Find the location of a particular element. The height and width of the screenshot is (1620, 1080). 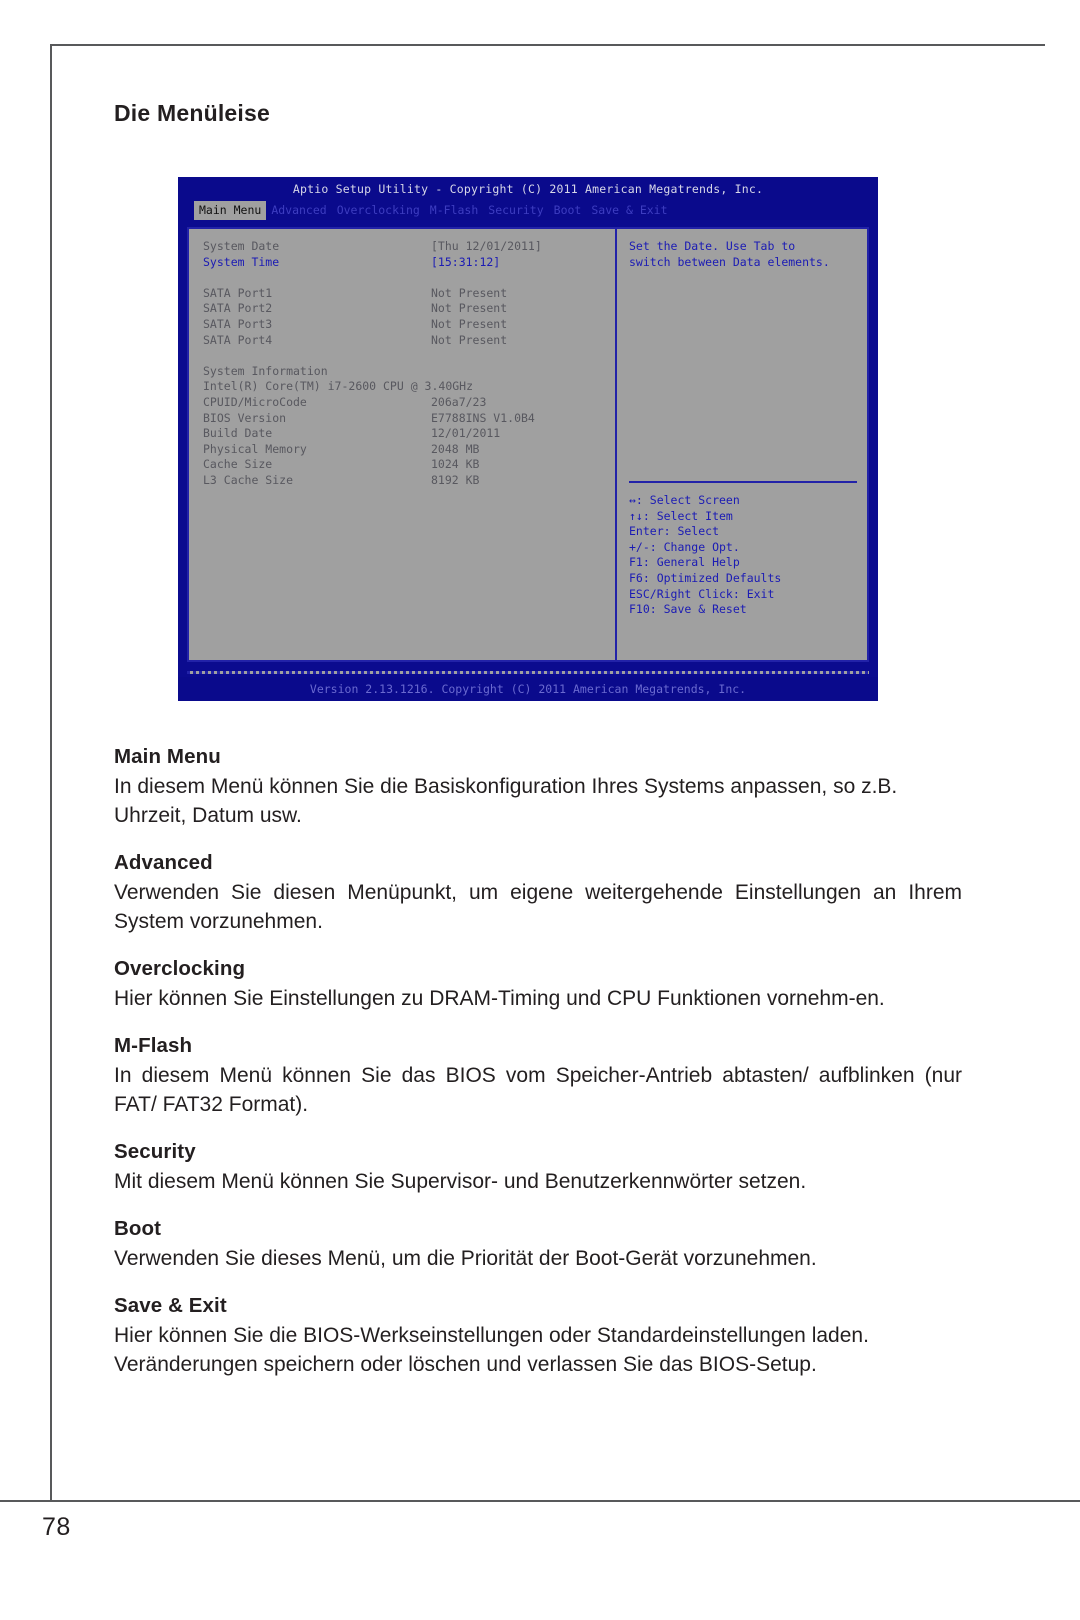

bios-setting-value: 12/01/2011 is located at coordinates (466, 433).